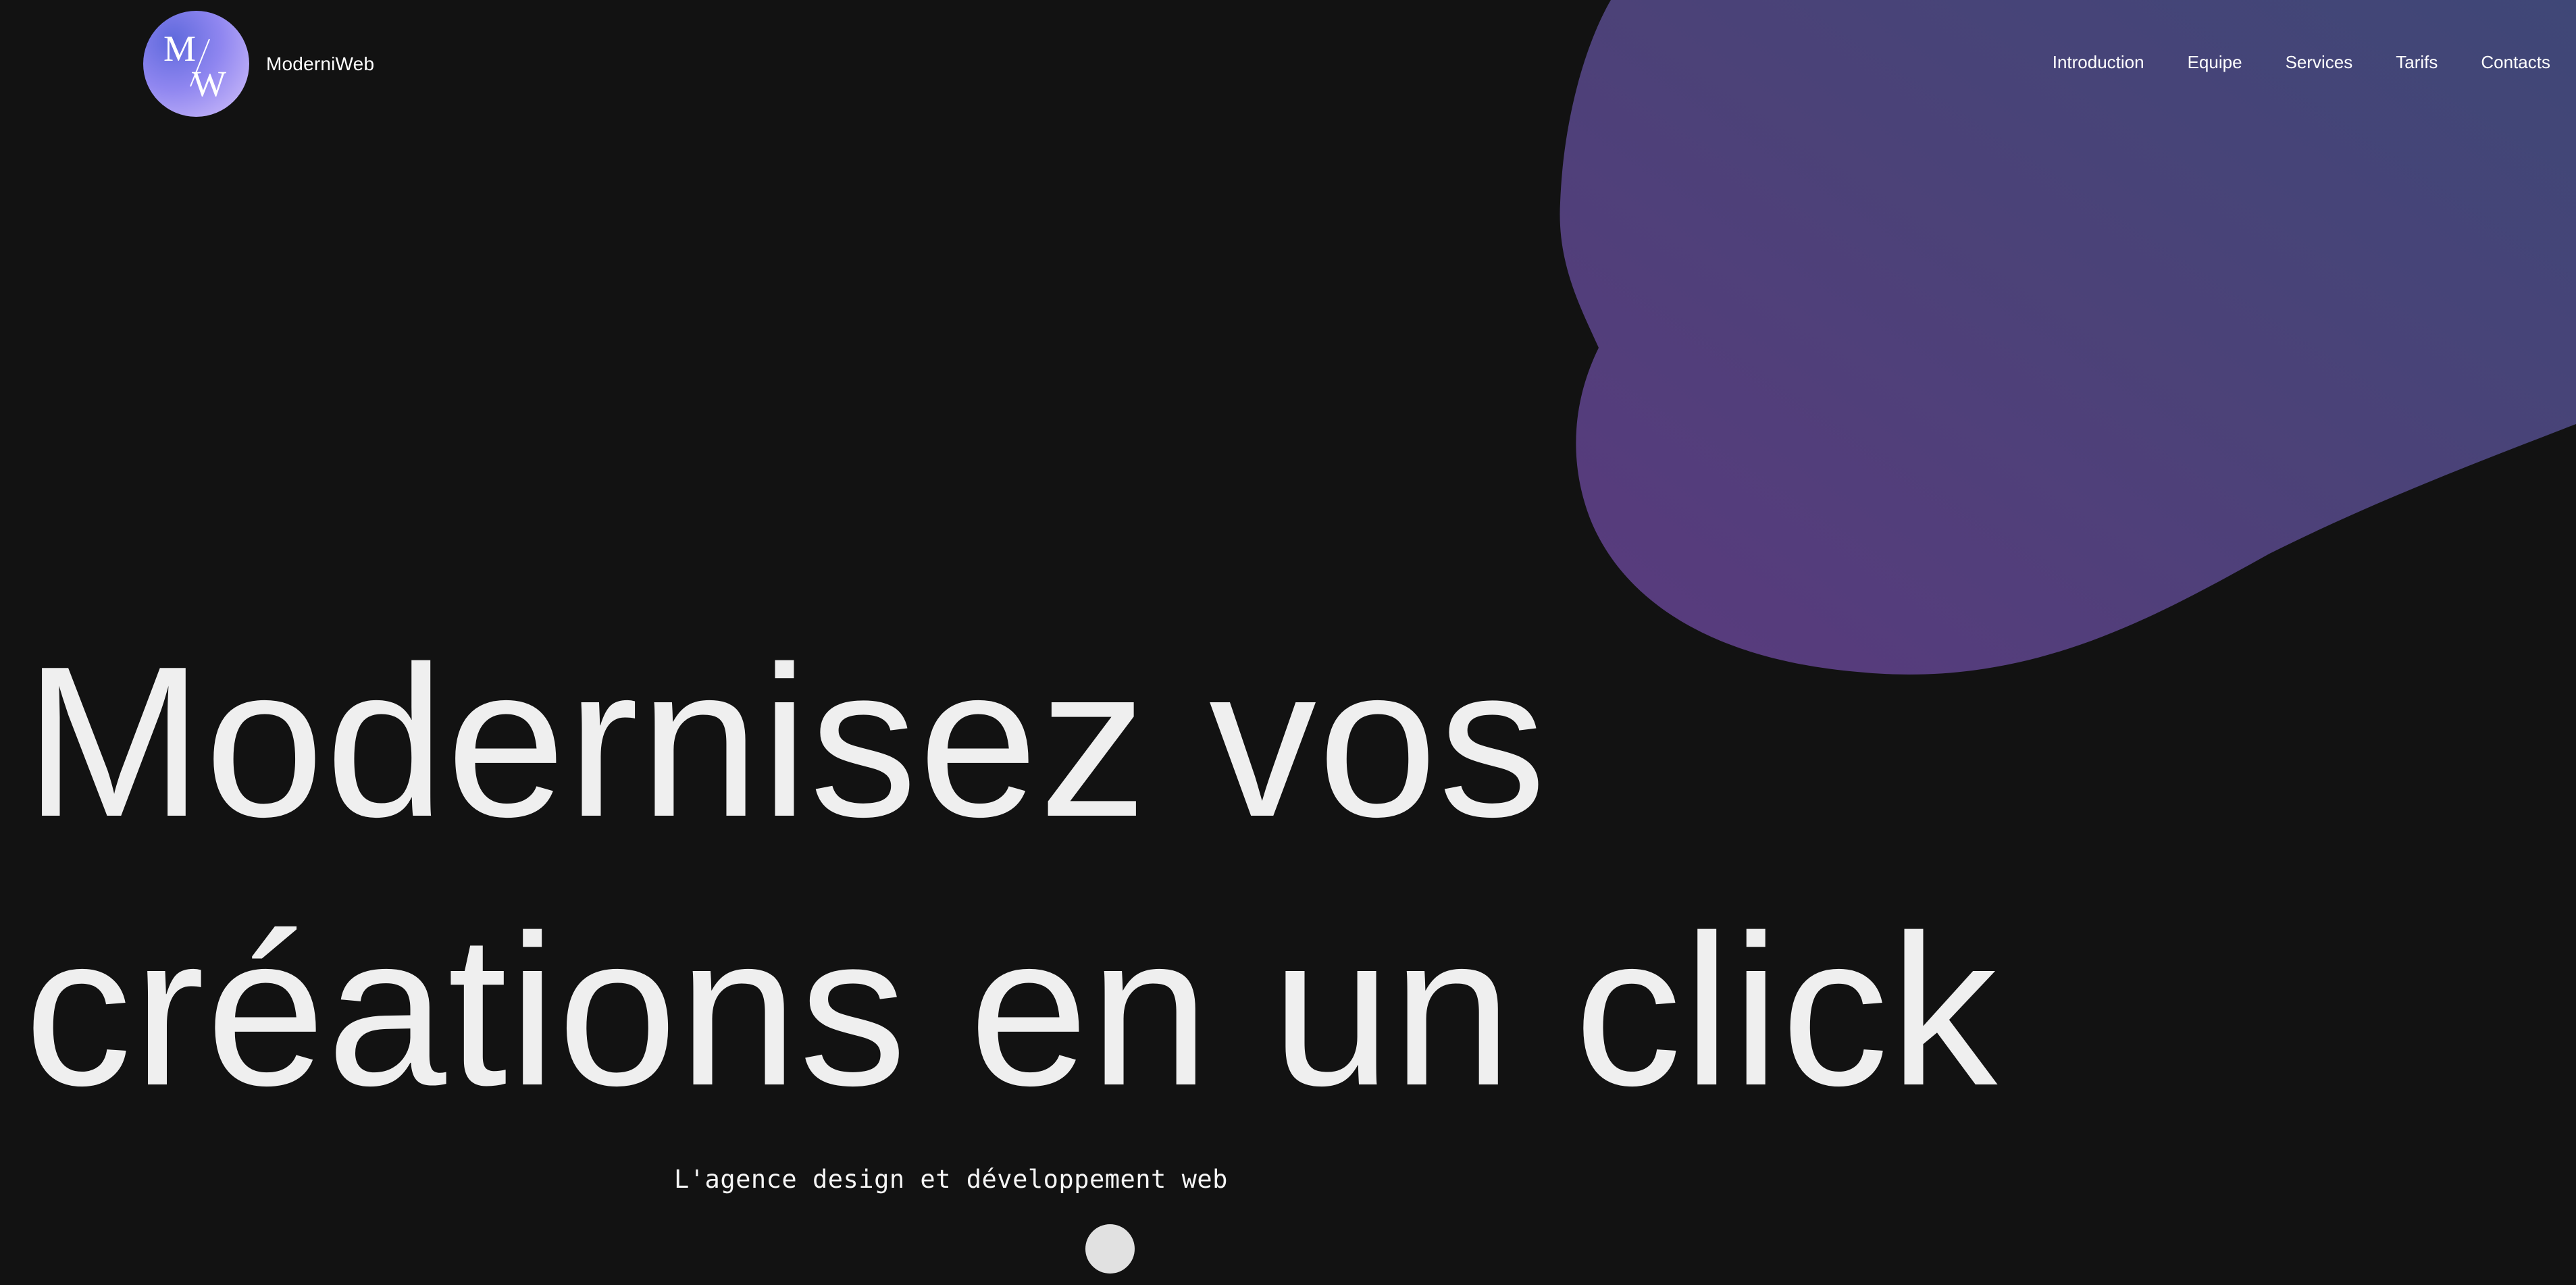 The width and height of the screenshot is (2576, 1285). What do you see at coordinates (2098, 62) in the screenshot?
I see `nav-item-introduction: Introduction` at bounding box center [2098, 62].